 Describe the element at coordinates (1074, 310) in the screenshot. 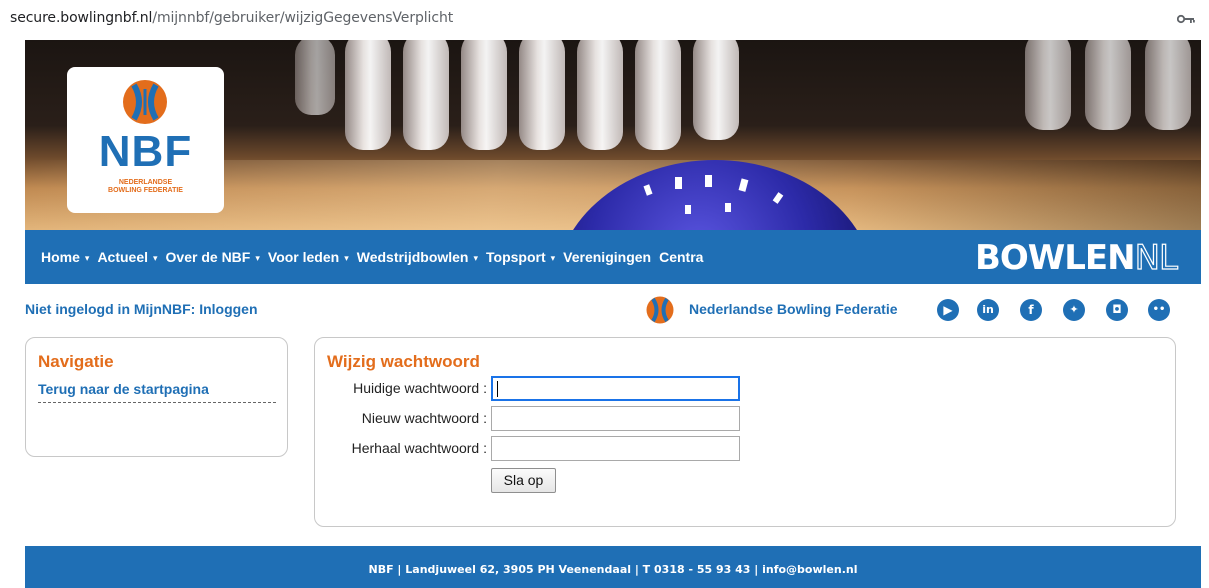

I see `twitter-icon: ✦` at that location.